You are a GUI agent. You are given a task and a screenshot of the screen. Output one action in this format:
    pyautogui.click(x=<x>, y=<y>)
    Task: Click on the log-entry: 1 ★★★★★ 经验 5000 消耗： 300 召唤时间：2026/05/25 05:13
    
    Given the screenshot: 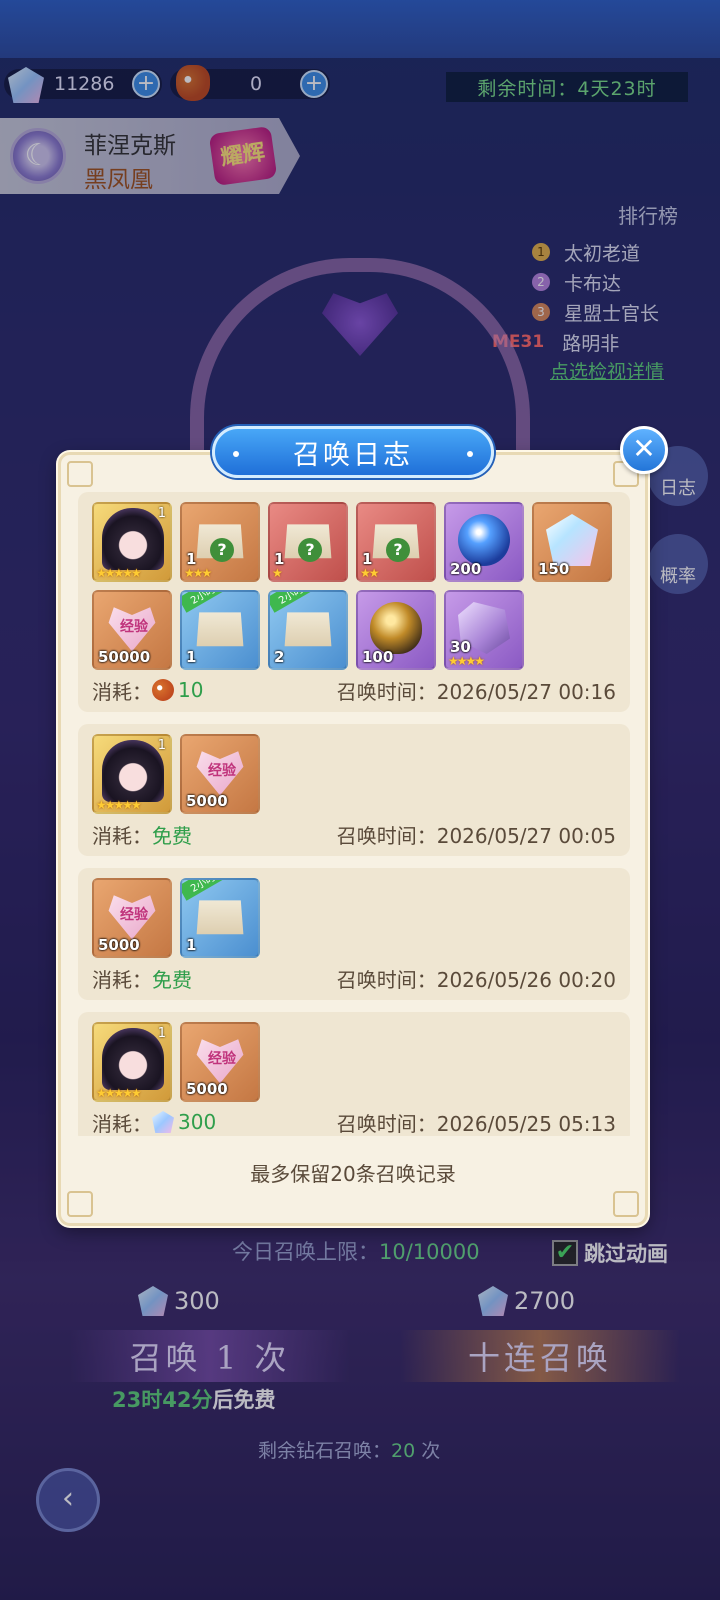 What is the action you would take?
    pyautogui.click(x=354, y=1074)
    